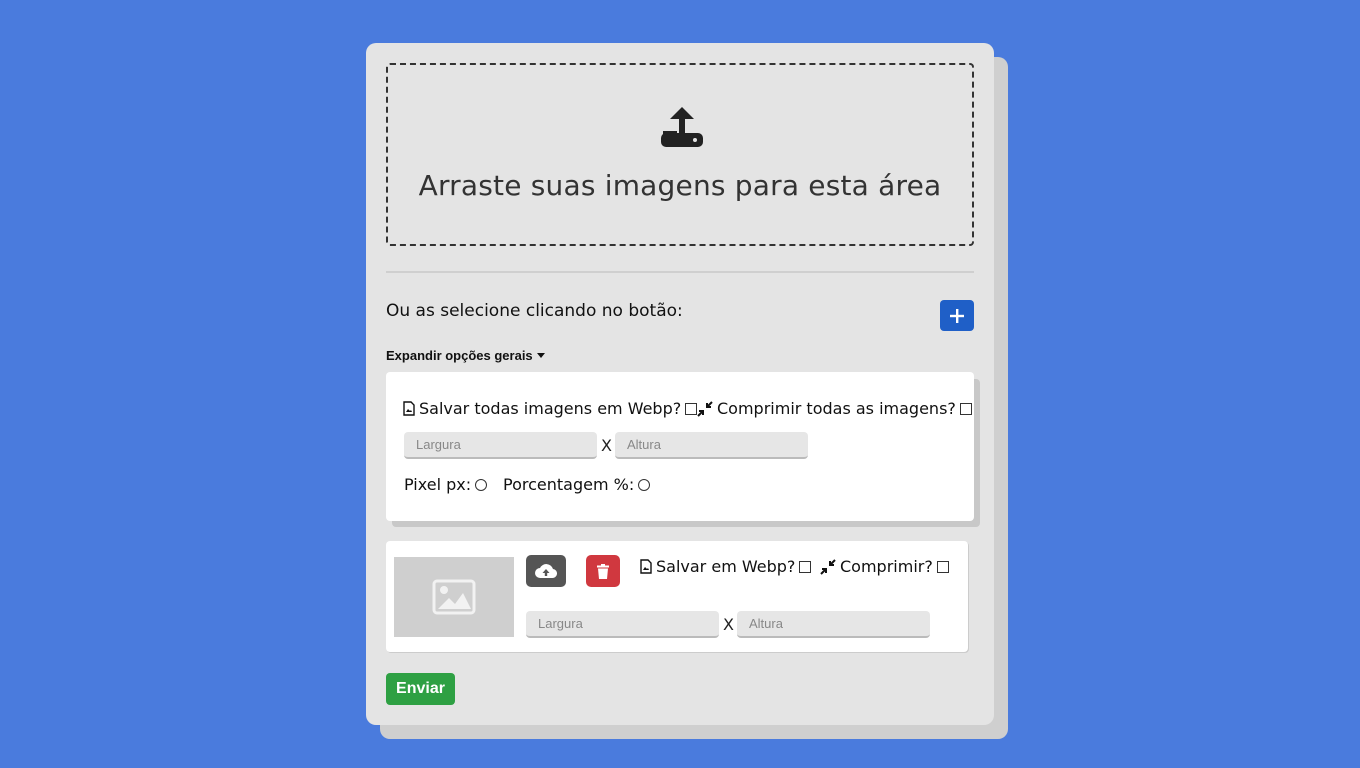  I want to click on upload-image-button, so click(546, 571).